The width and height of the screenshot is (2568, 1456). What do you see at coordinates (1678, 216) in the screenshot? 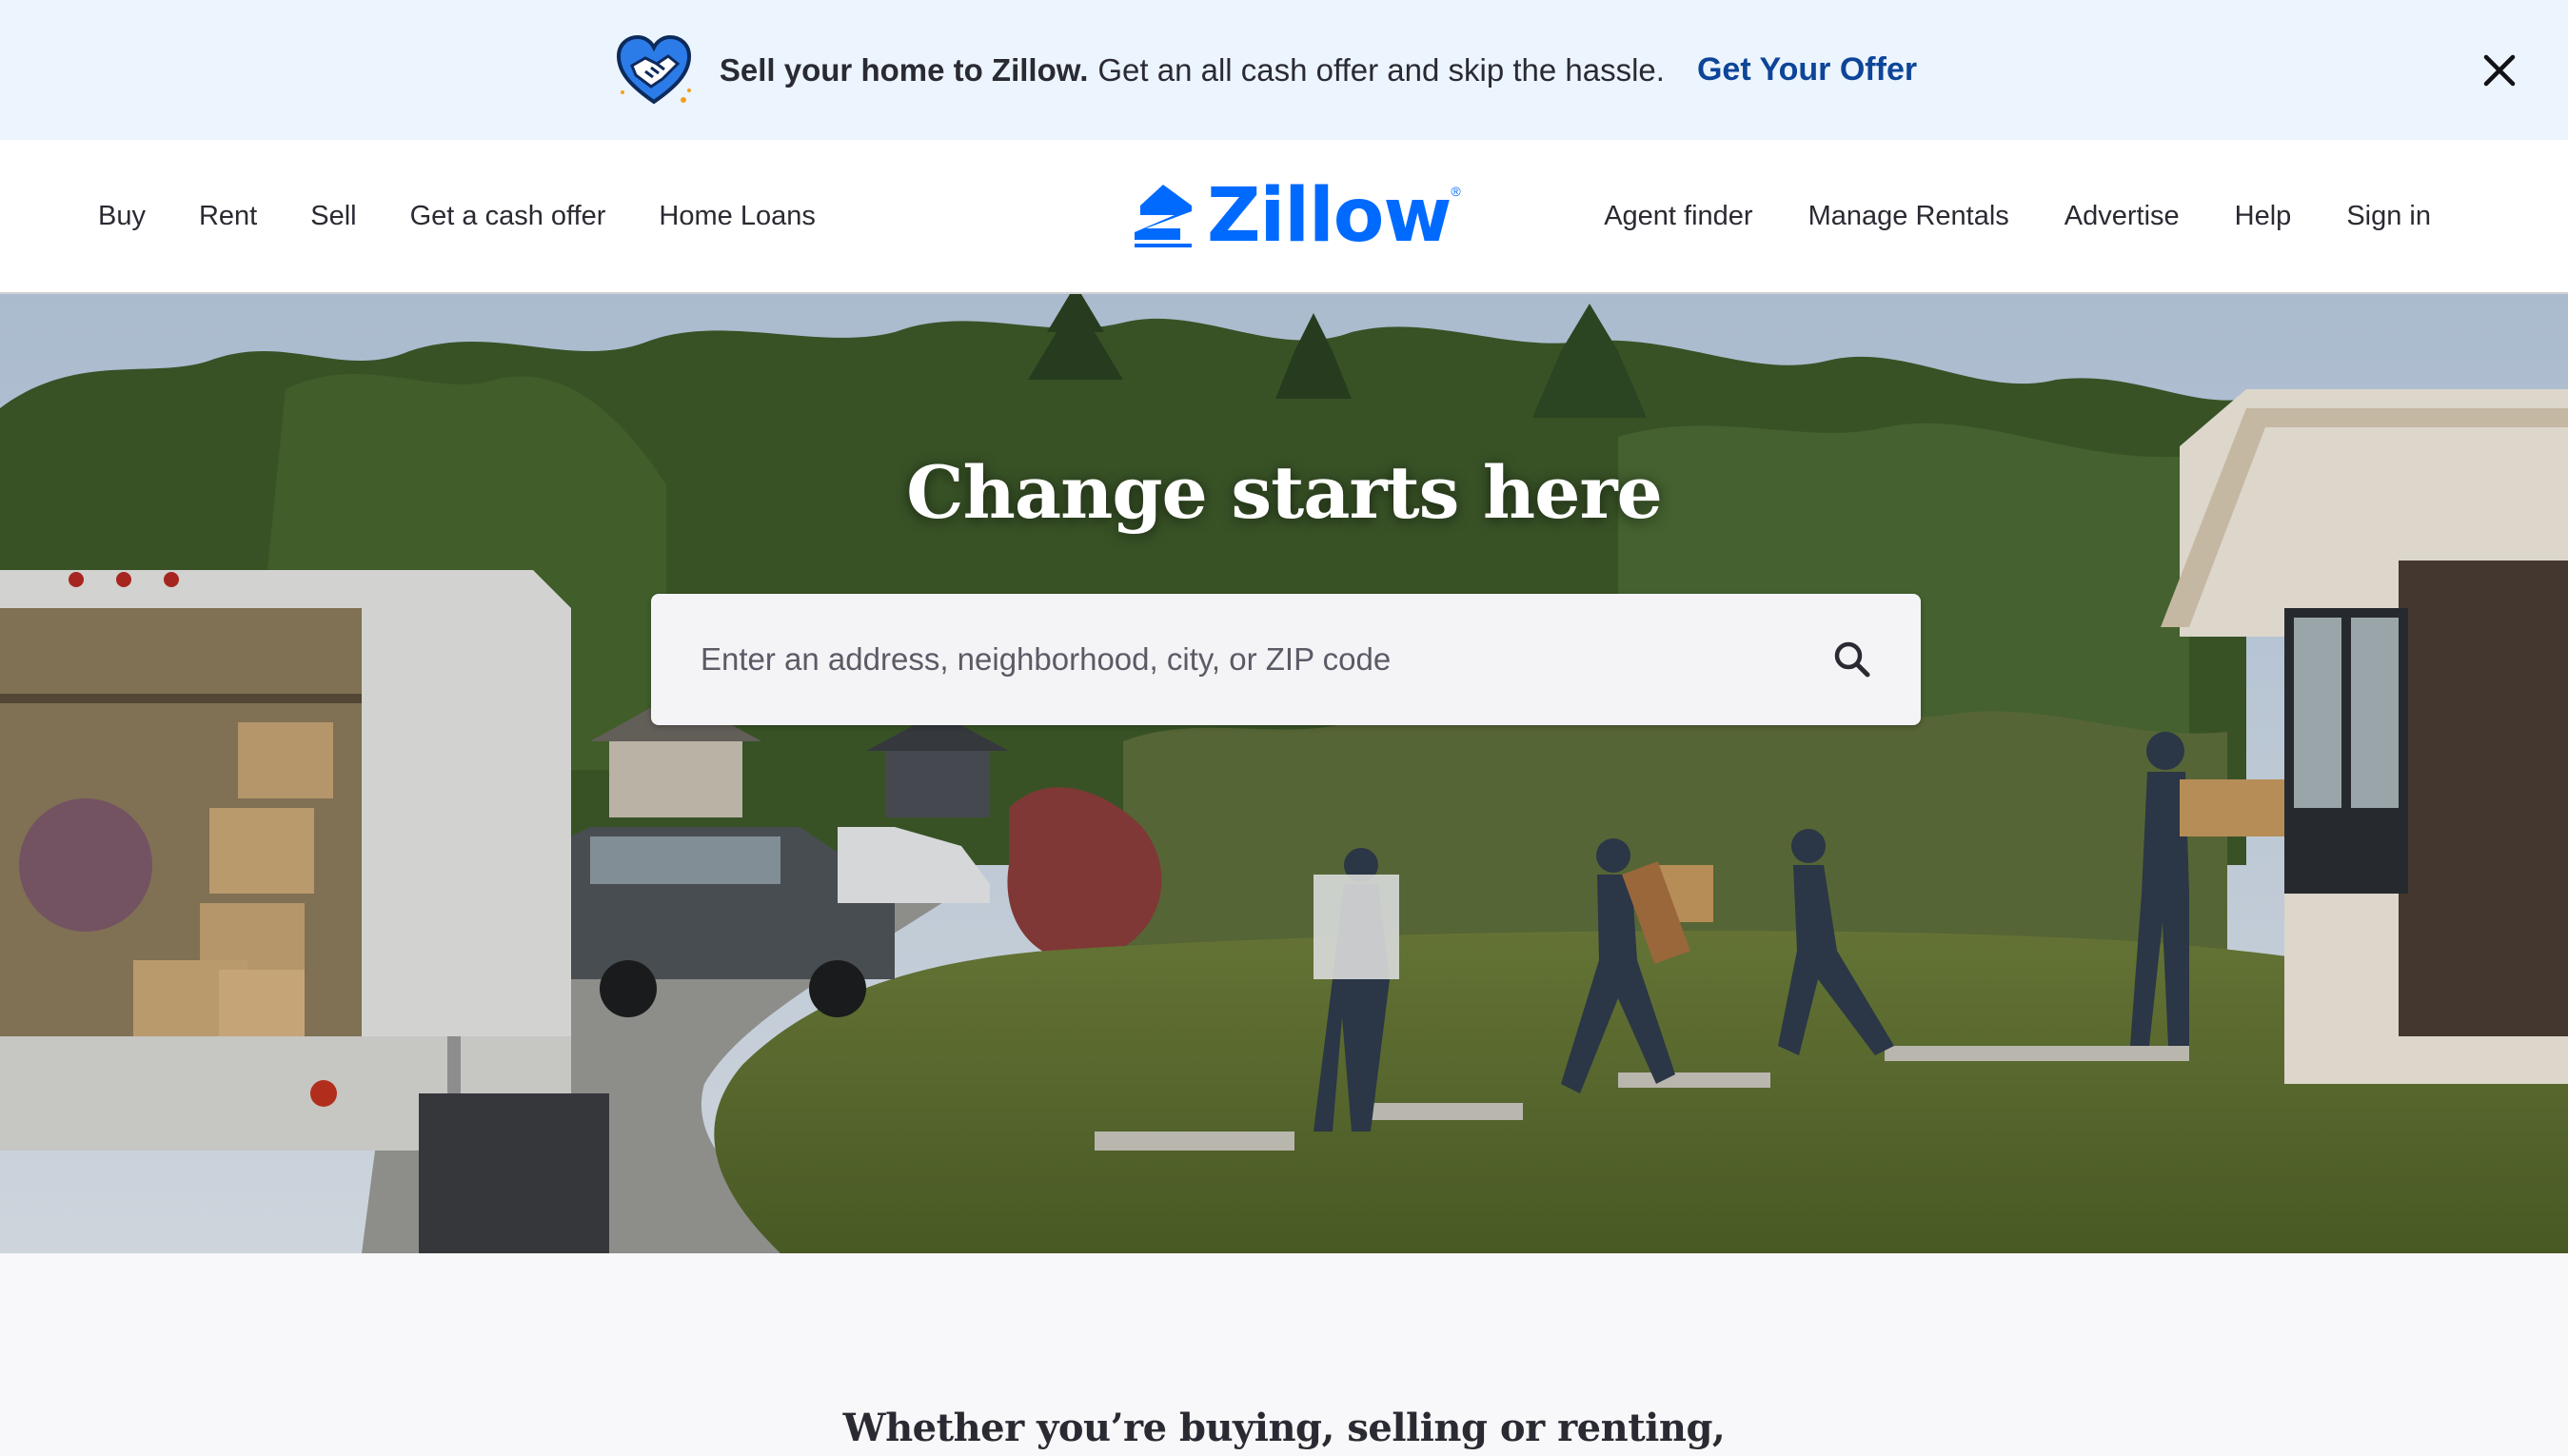
I see `nav-agent-finder: Agent finder` at bounding box center [1678, 216].